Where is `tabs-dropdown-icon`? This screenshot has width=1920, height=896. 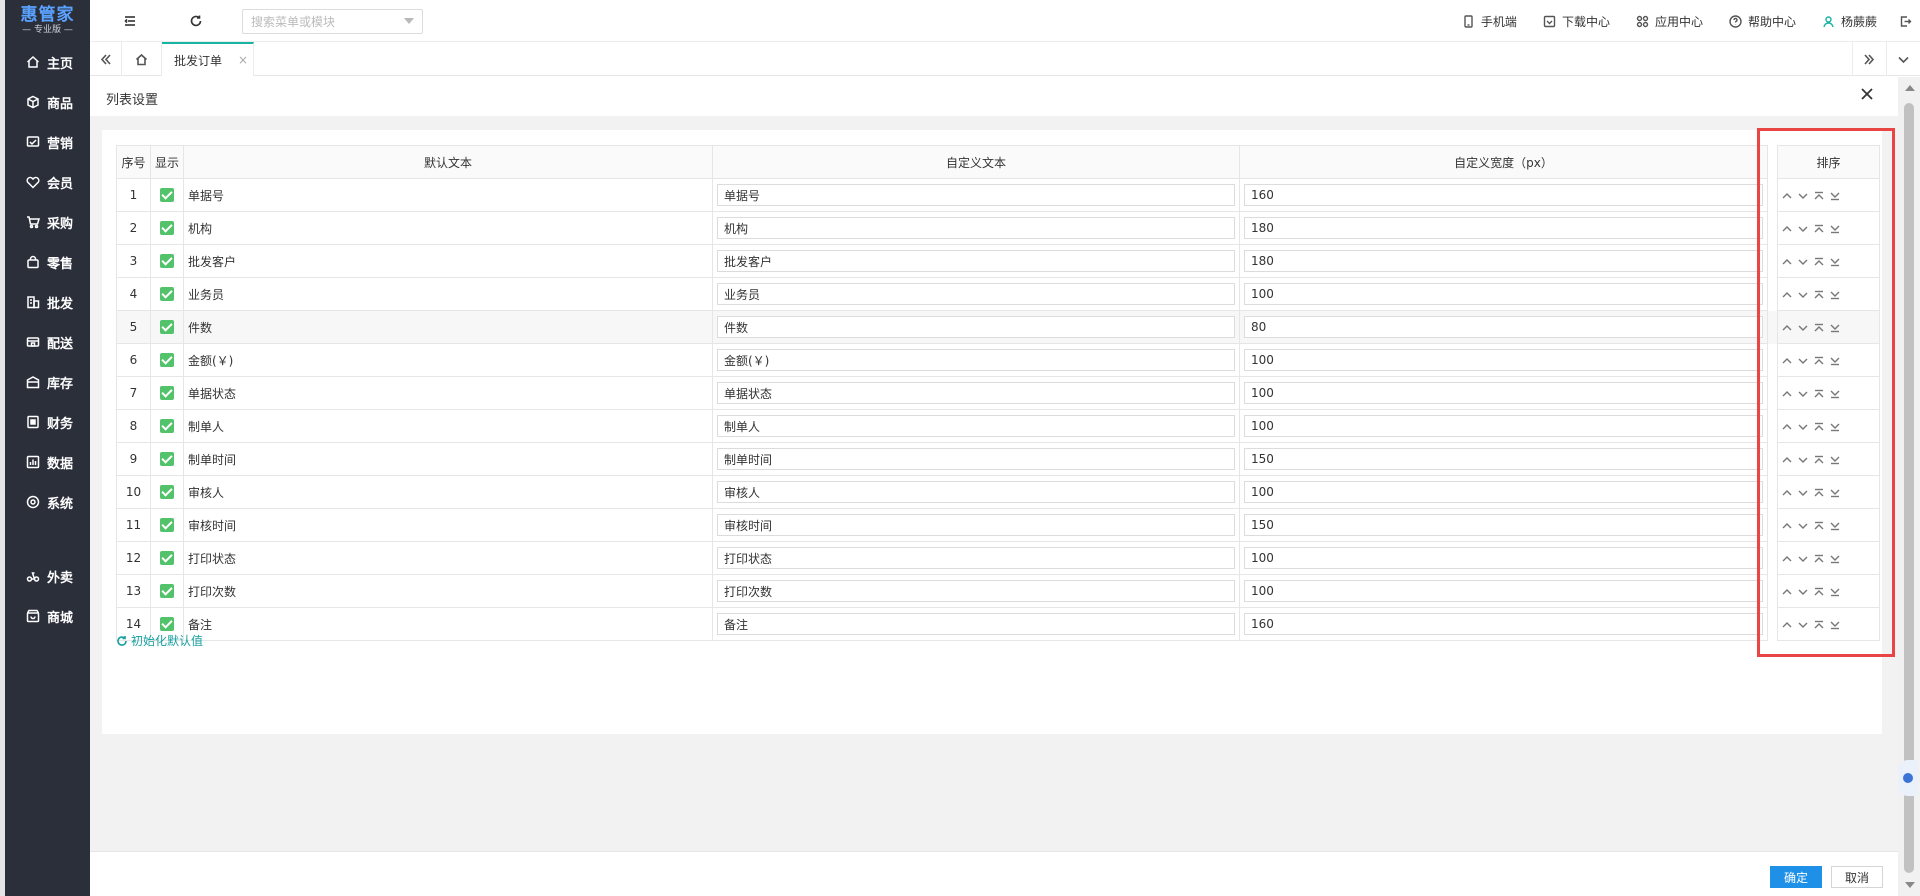 tabs-dropdown-icon is located at coordinates (1903, 59).